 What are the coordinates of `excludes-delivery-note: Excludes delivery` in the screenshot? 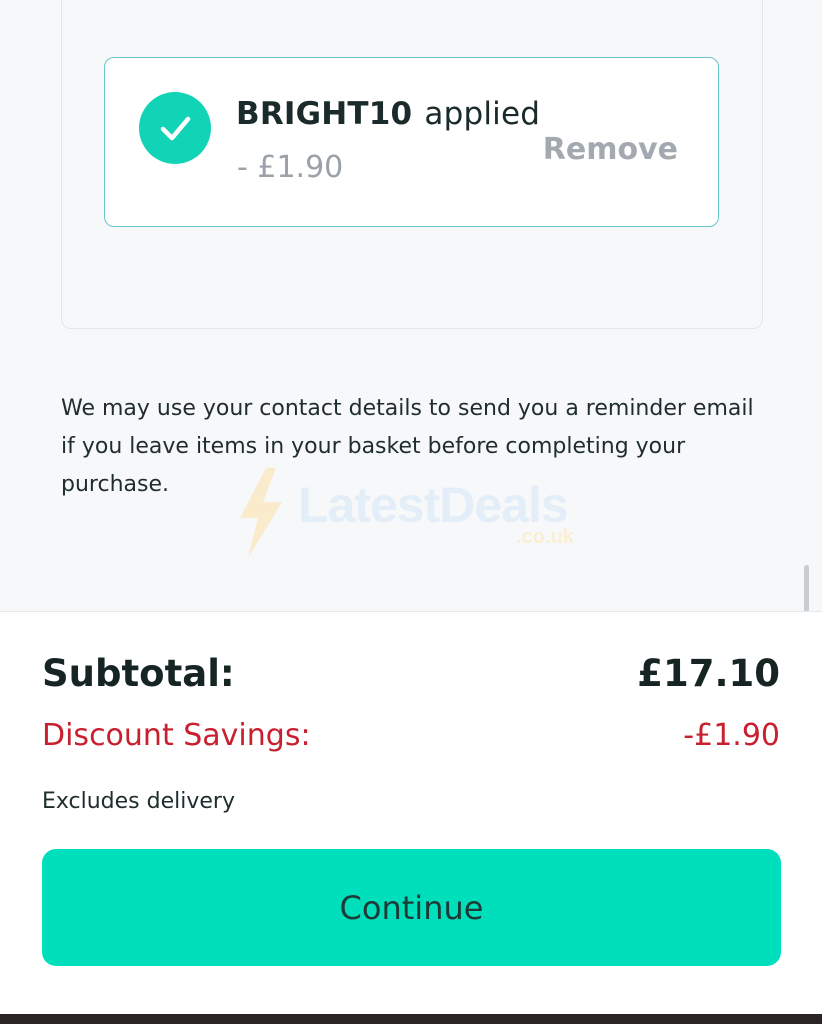 It's located at (138, 801).